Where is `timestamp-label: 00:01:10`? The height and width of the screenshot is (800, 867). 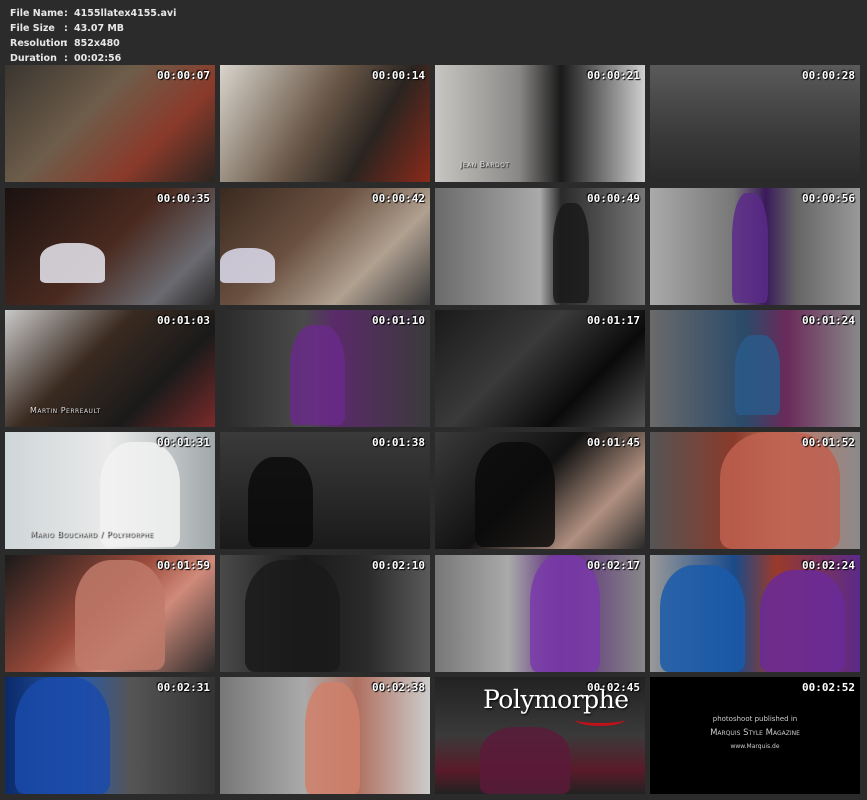 timestamp-label: 00:01:10 is located at coordinates (398, 320).